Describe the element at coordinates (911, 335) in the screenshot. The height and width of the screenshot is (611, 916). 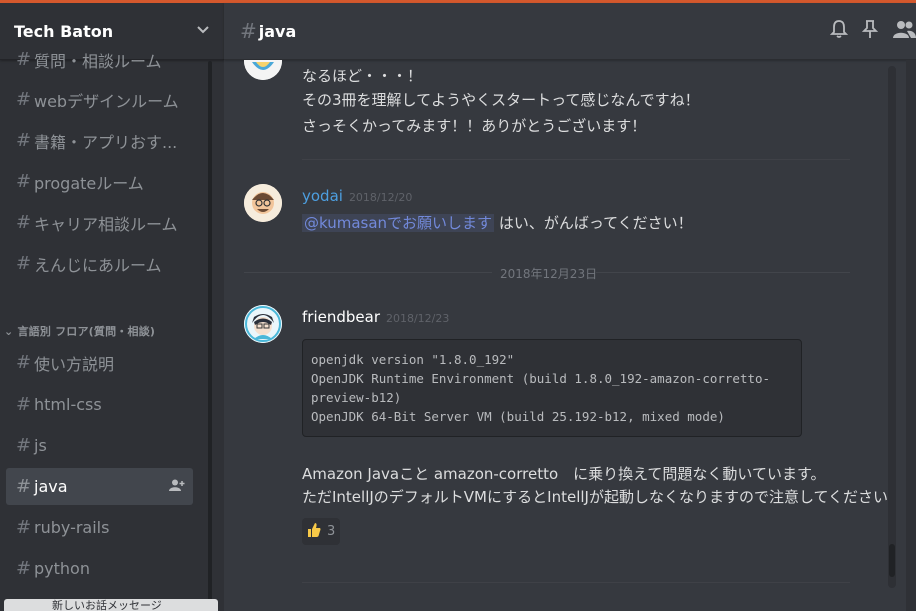
I see `member-list-edge` at that location.